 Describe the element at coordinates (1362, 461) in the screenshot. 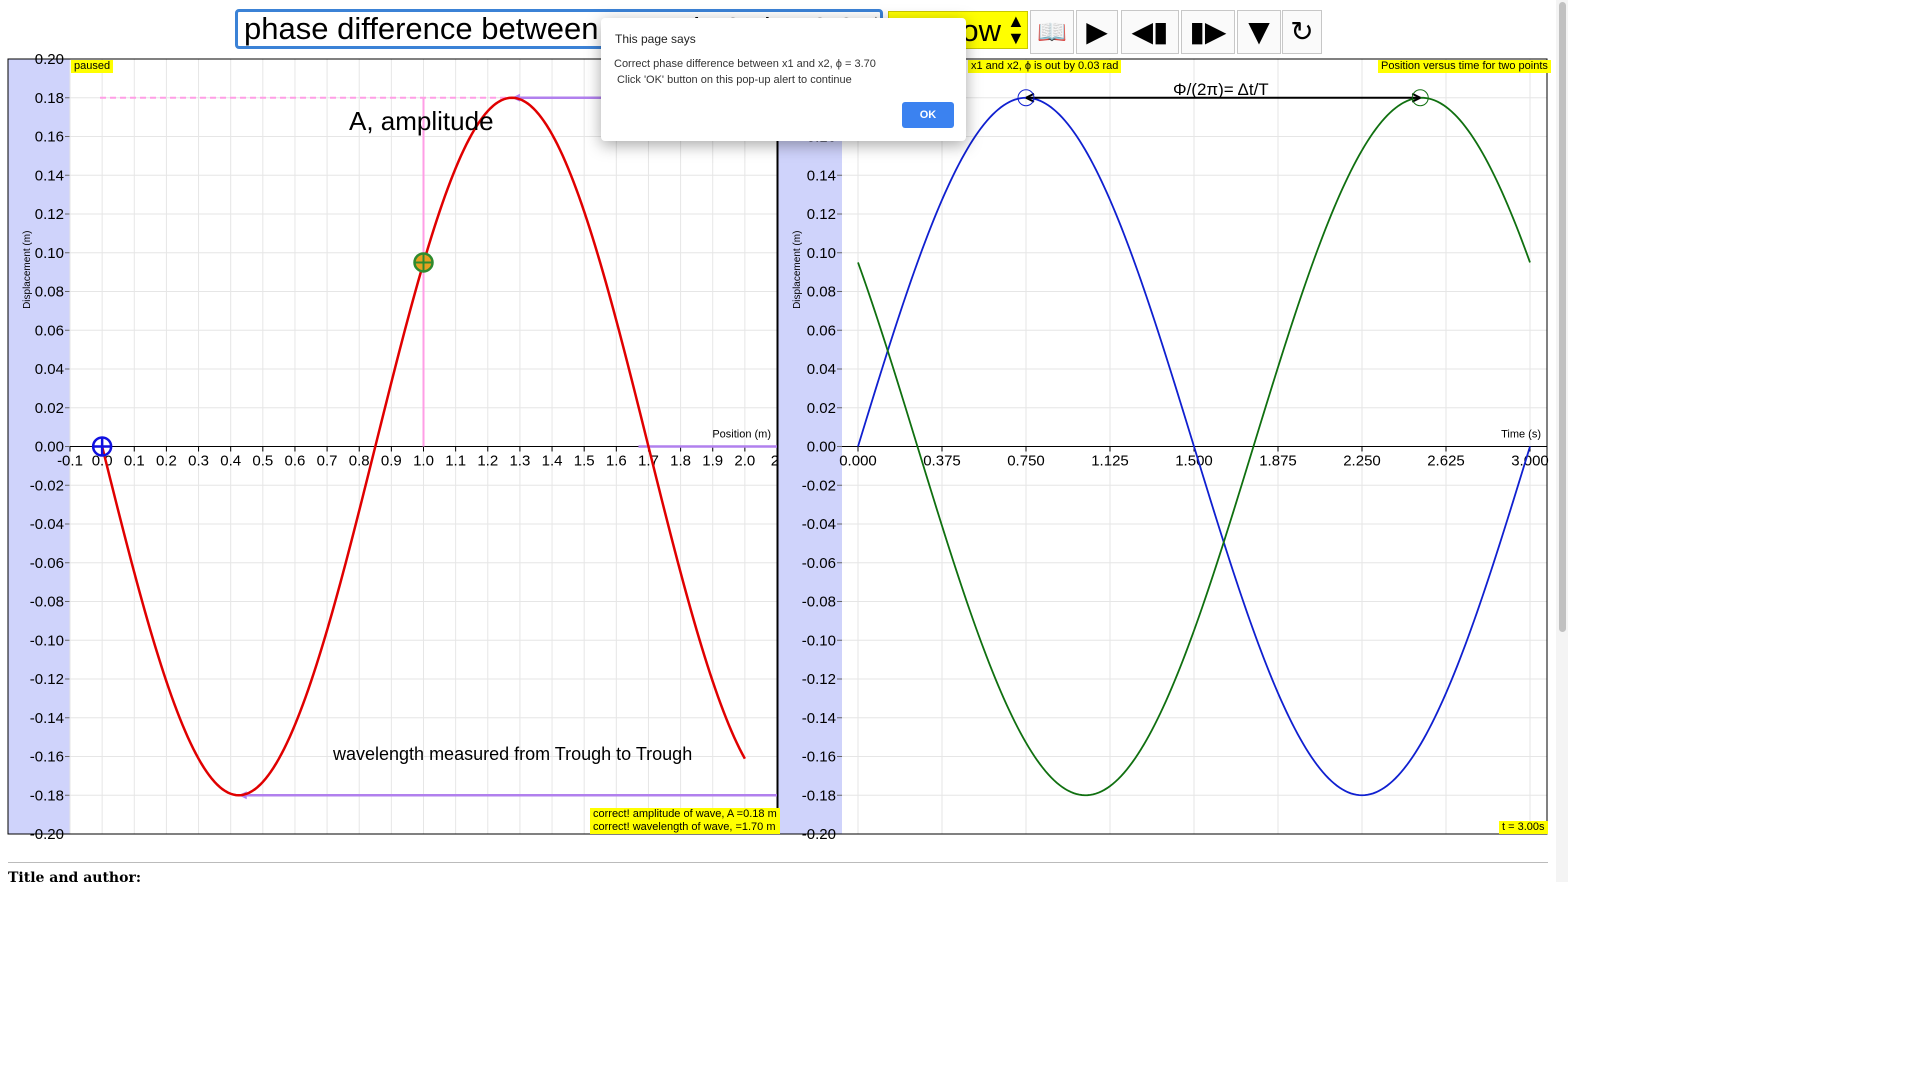

I see `x-tick-label: 2.250` at that location.